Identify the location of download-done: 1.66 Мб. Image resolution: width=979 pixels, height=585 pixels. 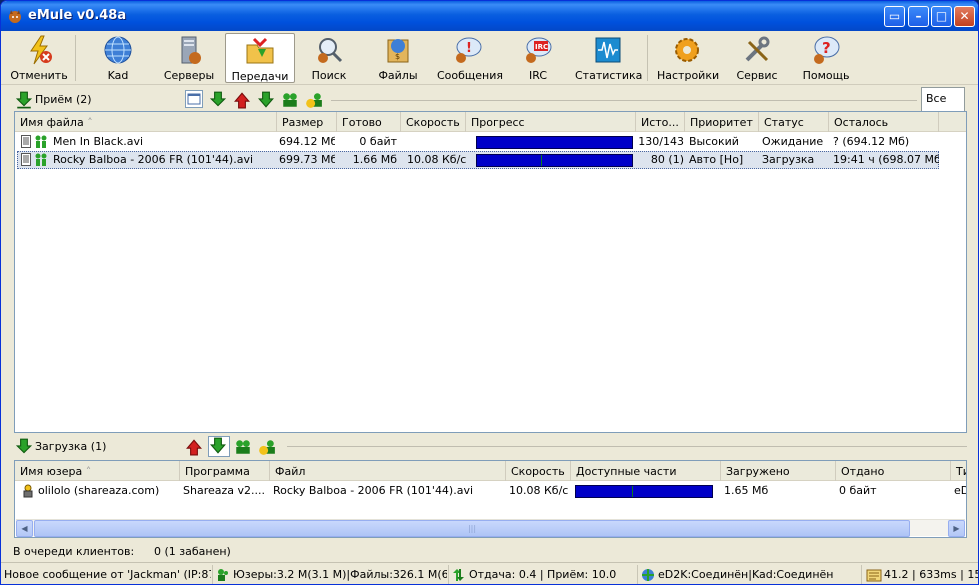
(374, 159).